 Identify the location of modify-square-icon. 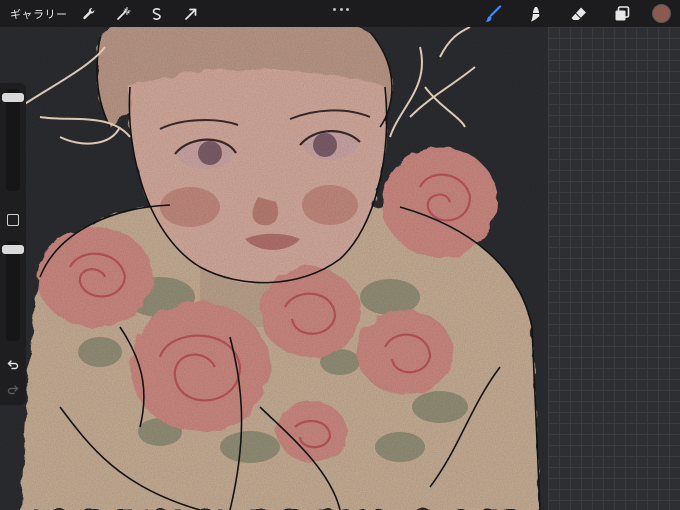
(13, 220).